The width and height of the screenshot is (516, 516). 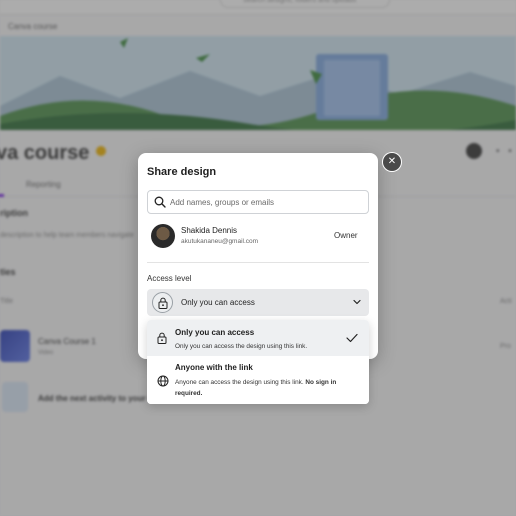 I want to click on menu-item-title: Anyone with the link, so click(x=214, y=367).